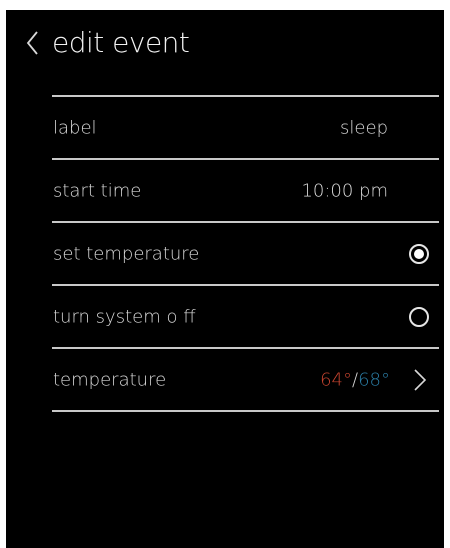 This screenshot has height=548, width=450. I want to click on radio-selected-dot, so click(419, 253).